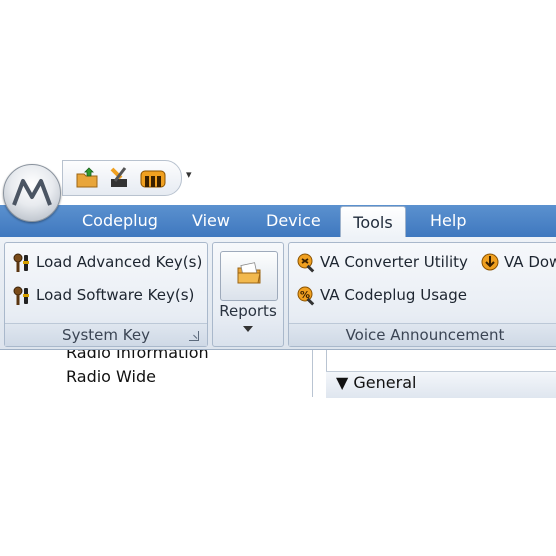  Describe the element at coordinates (293, 221) in the screenshot. I see `tab-device: Device` at that location.